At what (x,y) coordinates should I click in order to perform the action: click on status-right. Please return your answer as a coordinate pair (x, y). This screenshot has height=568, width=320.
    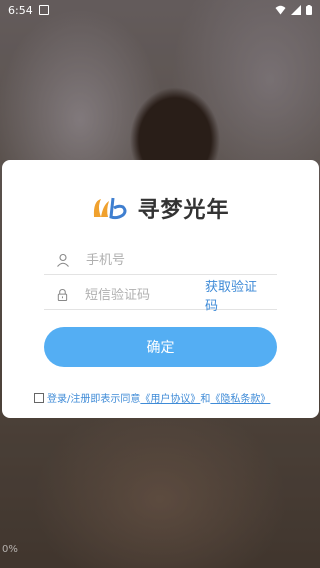
    Looking at the image, I should click on (293, 10).